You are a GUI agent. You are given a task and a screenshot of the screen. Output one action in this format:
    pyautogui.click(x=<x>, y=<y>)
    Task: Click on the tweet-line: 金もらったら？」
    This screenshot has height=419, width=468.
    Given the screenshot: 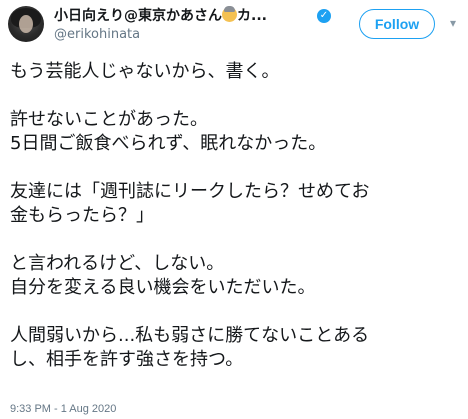 What is the action you would take?
    pyautogui.click(x=82, y=215)
    